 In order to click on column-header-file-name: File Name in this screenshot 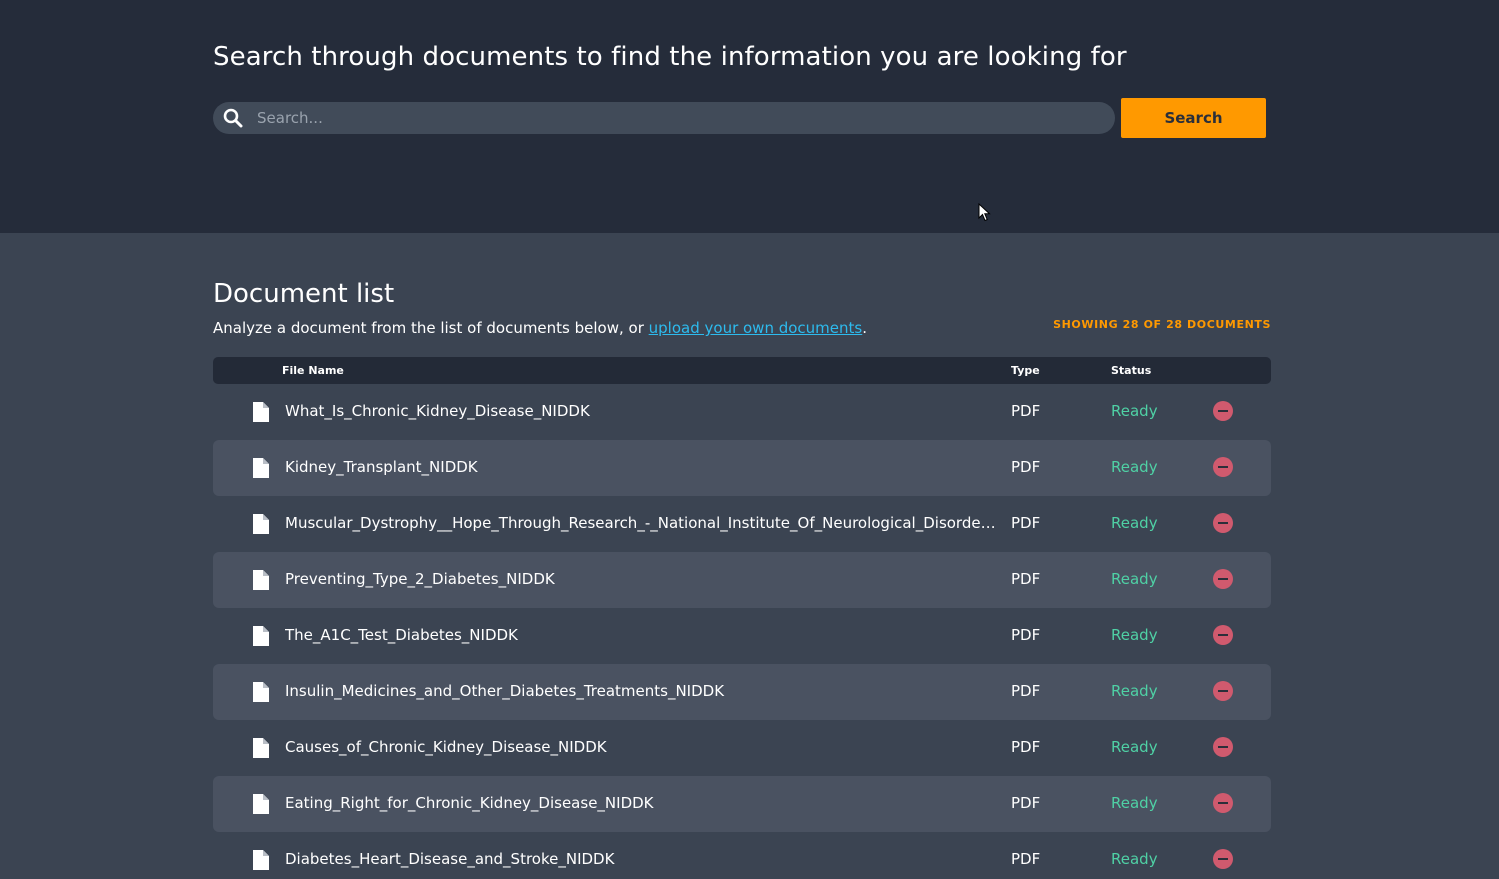, I will do `click(313, 370)`.